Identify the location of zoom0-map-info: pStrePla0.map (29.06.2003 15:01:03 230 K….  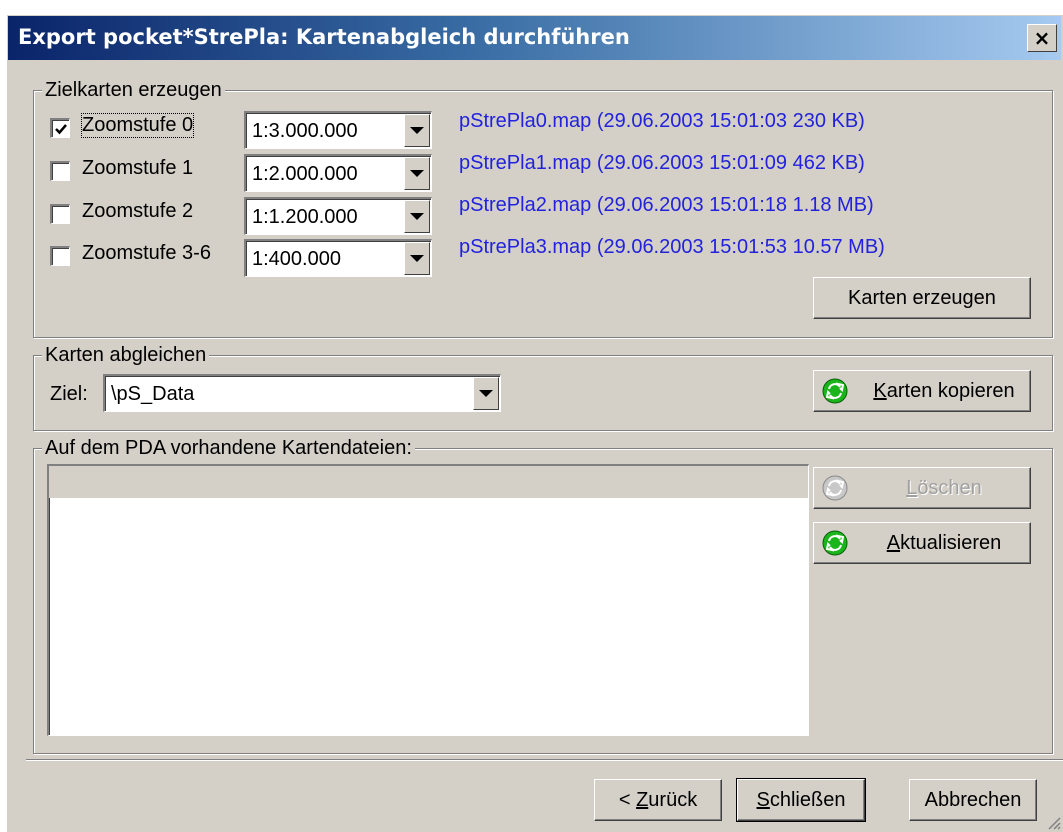
(662, 121).